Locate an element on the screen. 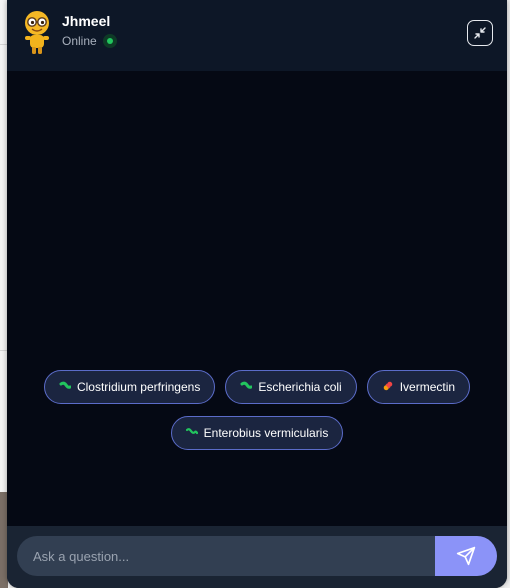  status-text: Online is located at coordinates (79, 41).